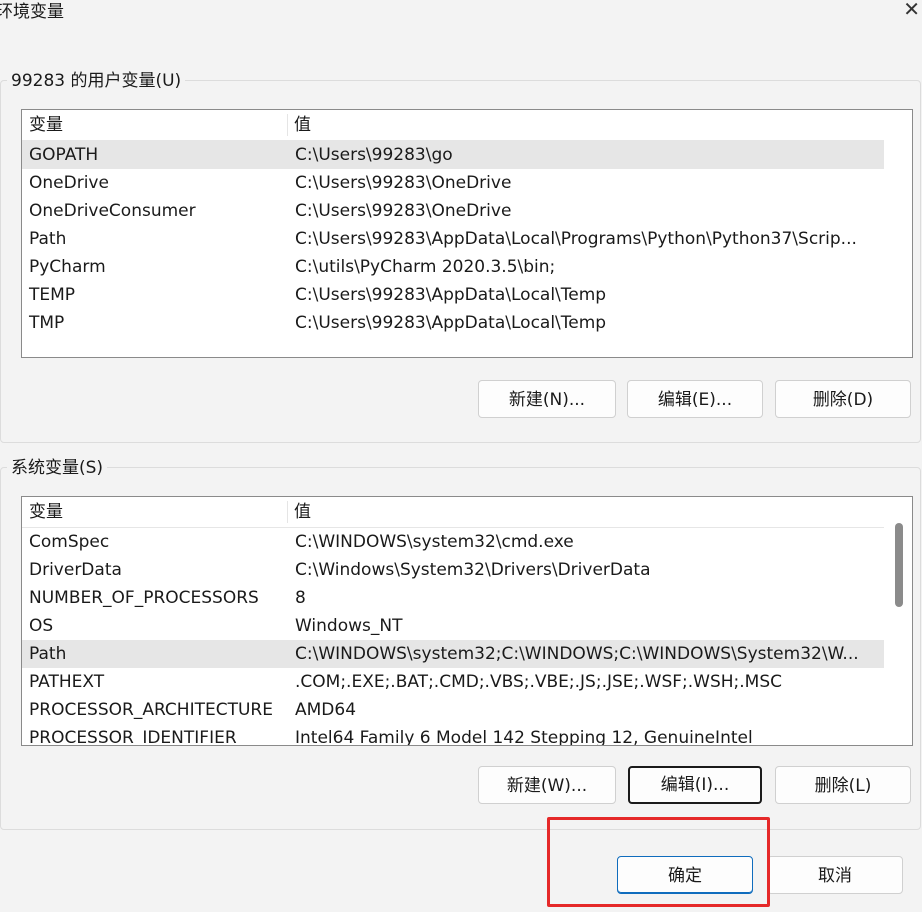 The height and width of the screenshot is (912, 922). I want to click on variable-value-cell: C:\Users\99283\go, so click(374, 155).